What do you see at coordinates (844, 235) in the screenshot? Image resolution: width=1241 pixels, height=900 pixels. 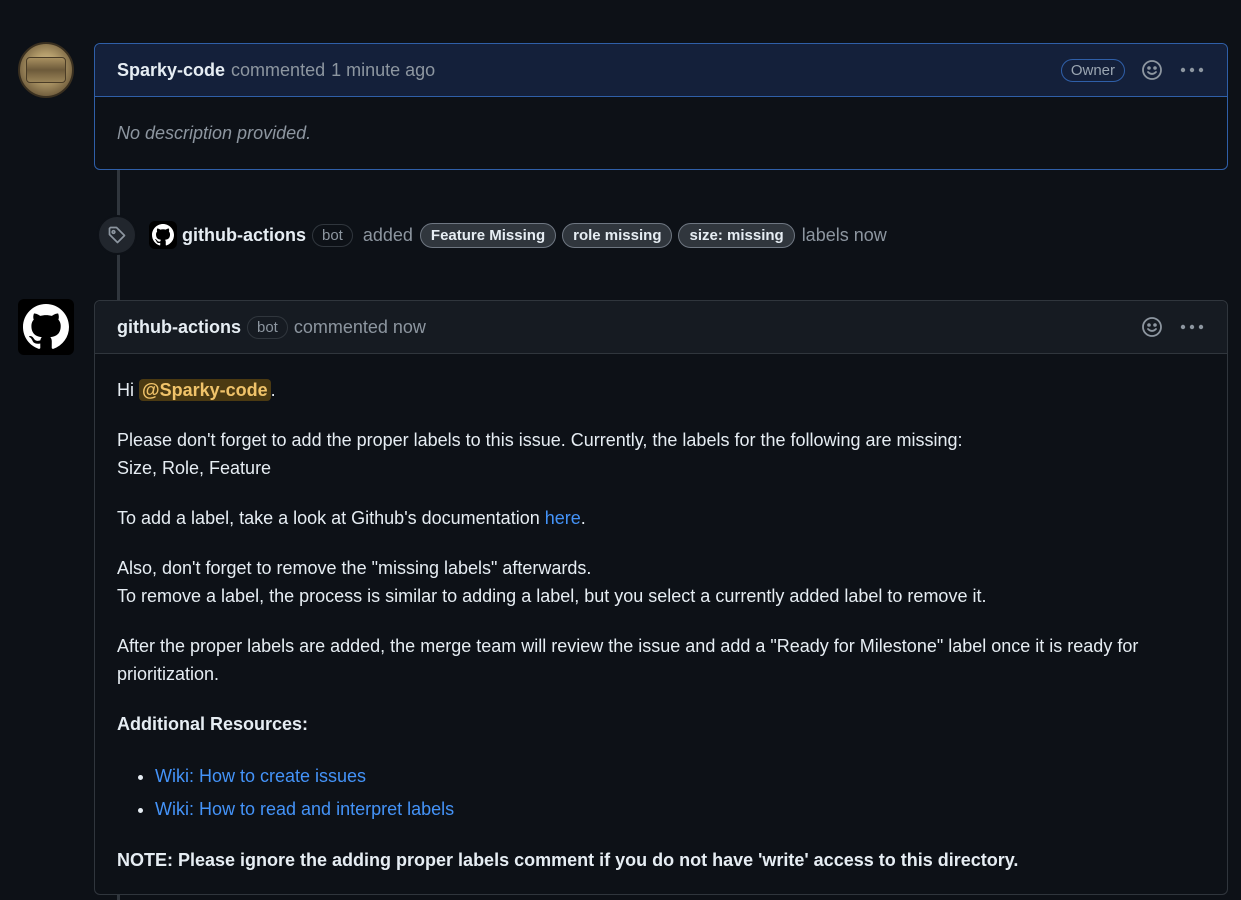 I see `event-suffix: labels now` at bounding box center [844, 235].